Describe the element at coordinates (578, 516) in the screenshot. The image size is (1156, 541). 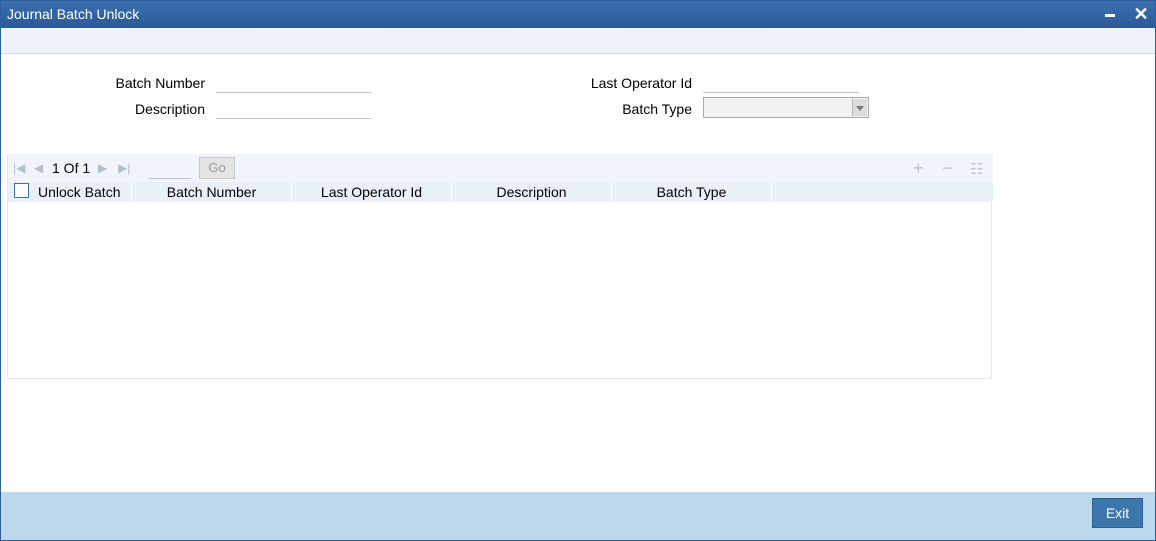
I see `footer-bar: Exit` at that location.